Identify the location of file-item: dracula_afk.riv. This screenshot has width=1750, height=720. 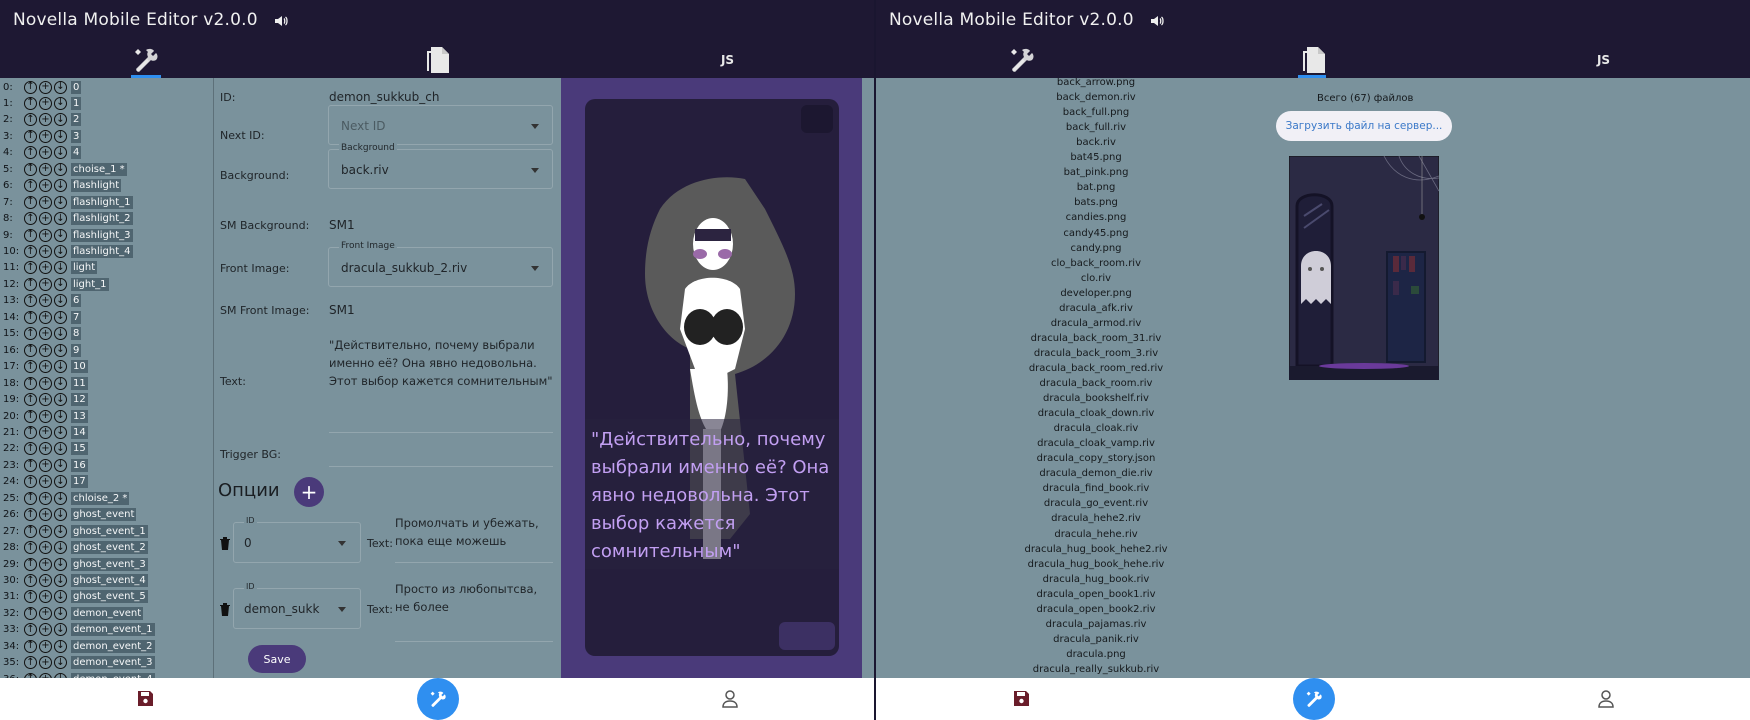
(1096, 310).